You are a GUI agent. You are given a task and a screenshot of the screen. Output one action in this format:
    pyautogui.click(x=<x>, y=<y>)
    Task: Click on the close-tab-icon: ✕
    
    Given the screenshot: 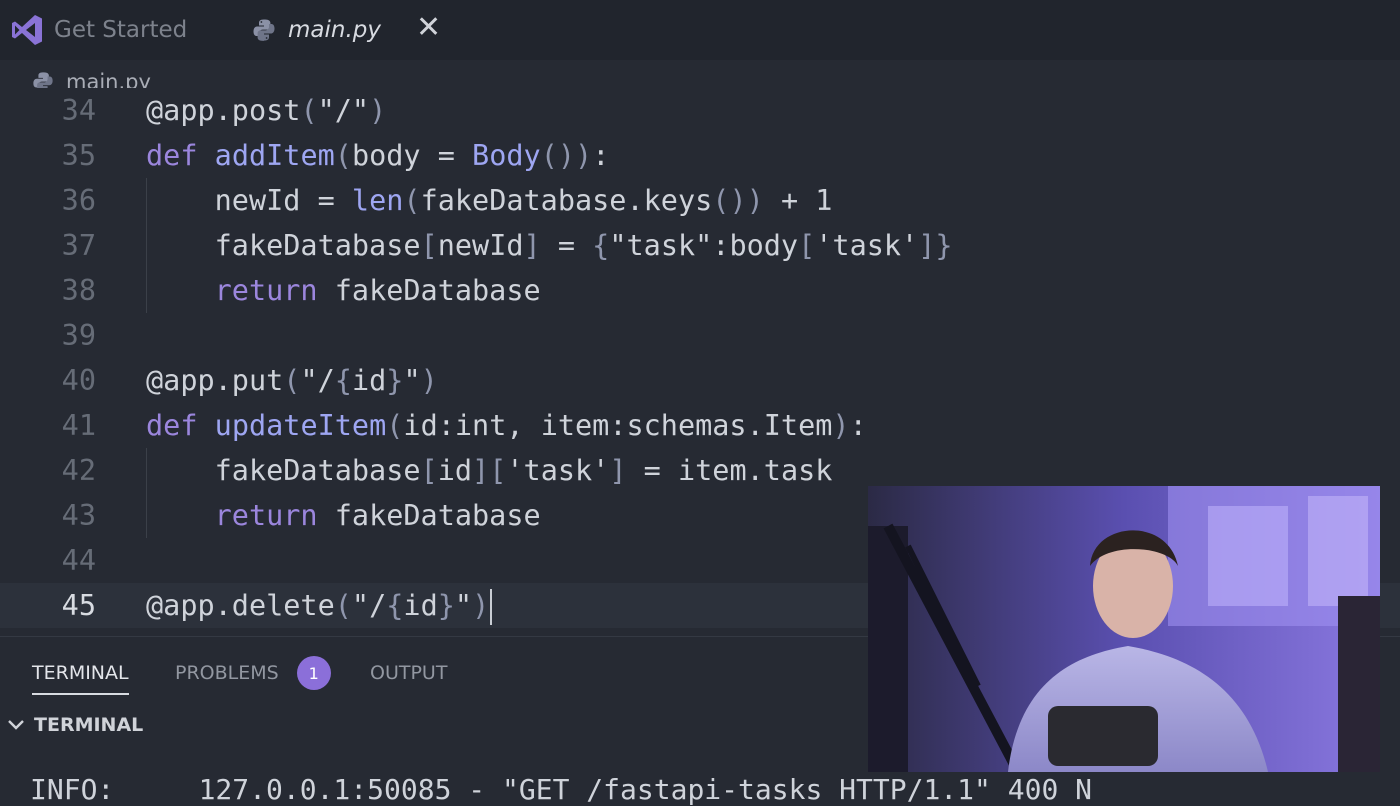 What is the action you would take?
    pyautogui.click(x=428, y=28)
    